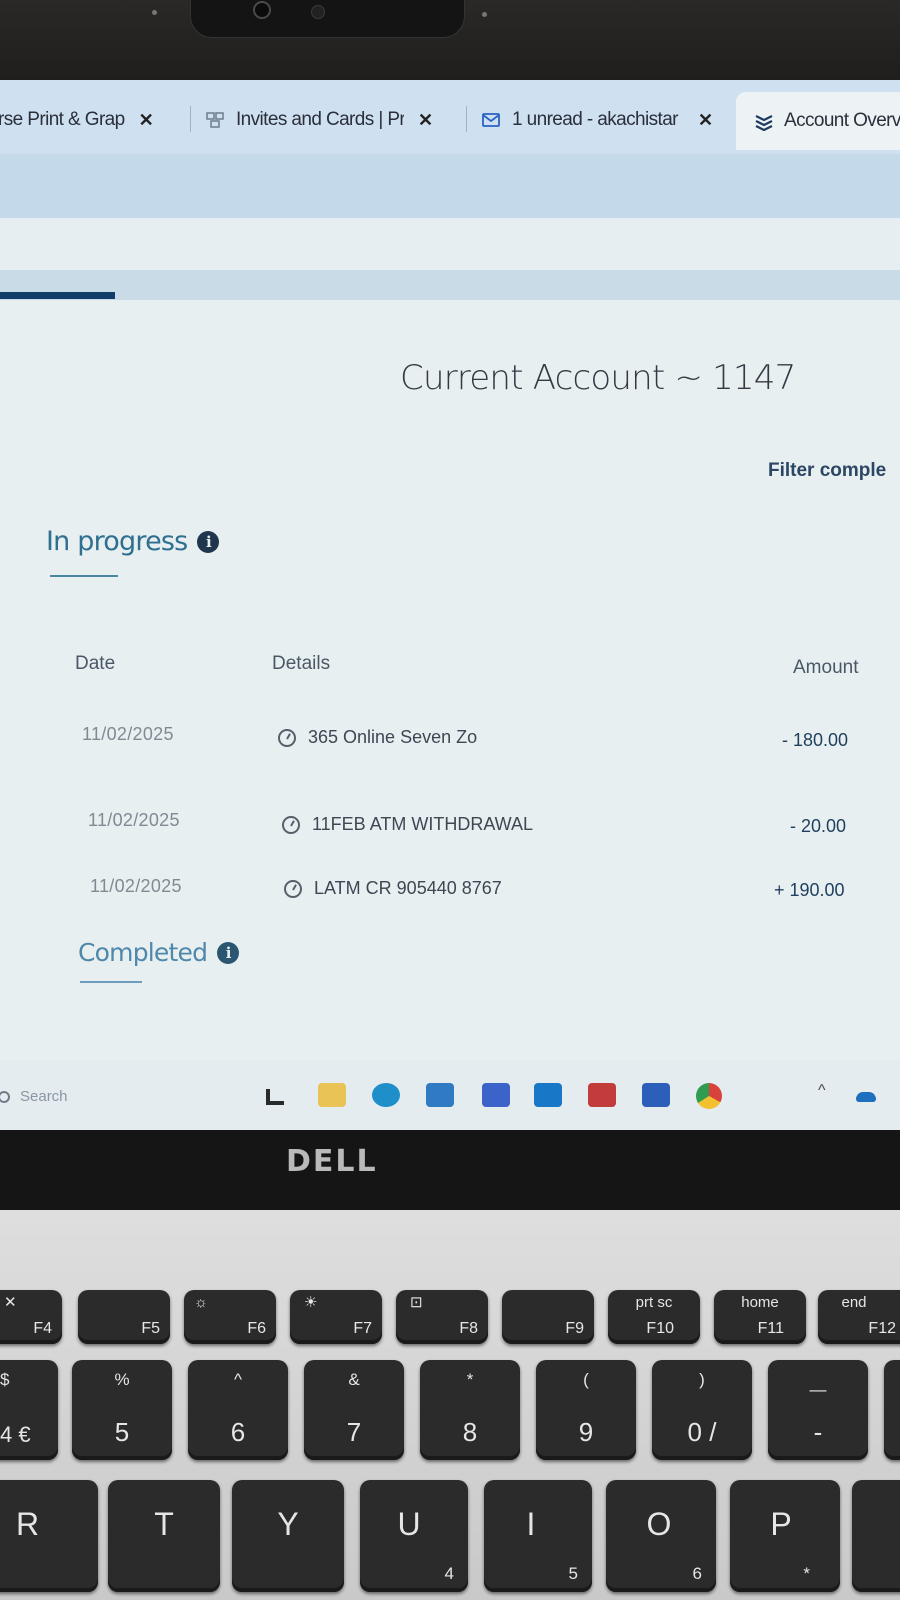 Image resolution: width=900 pixels, height=1600 pixels. What do you see at coordinates (238, 1410) in the screenshot?
I see `key-6: ^ 6` at bounding box center [238, 1410].